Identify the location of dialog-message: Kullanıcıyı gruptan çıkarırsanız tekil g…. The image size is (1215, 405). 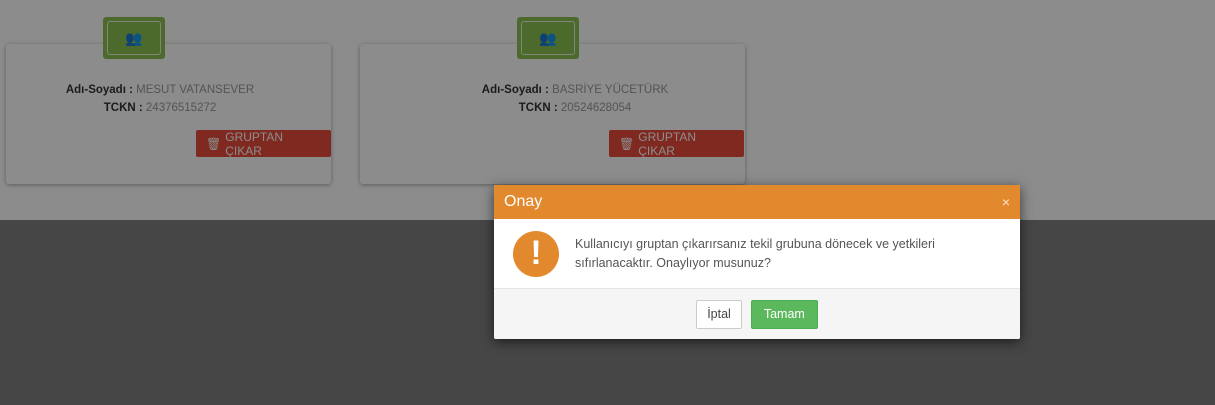
(755, 253).